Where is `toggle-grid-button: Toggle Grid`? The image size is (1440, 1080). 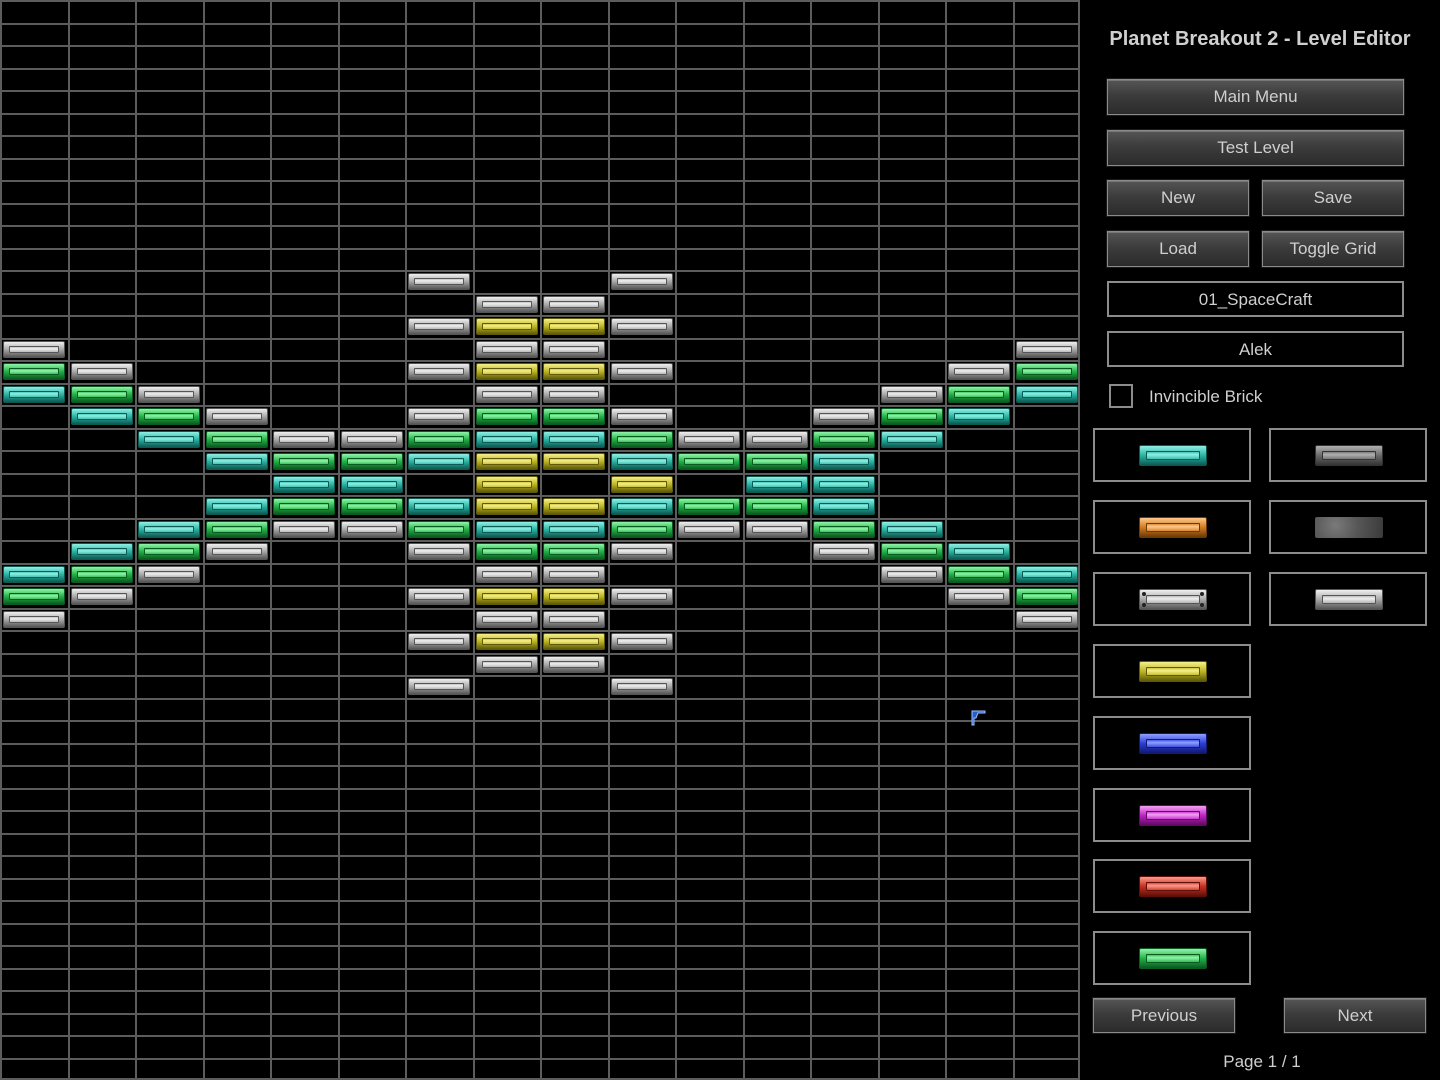
toggle-grid-button: Toggle Grid is located at coordinates (1333, 249).